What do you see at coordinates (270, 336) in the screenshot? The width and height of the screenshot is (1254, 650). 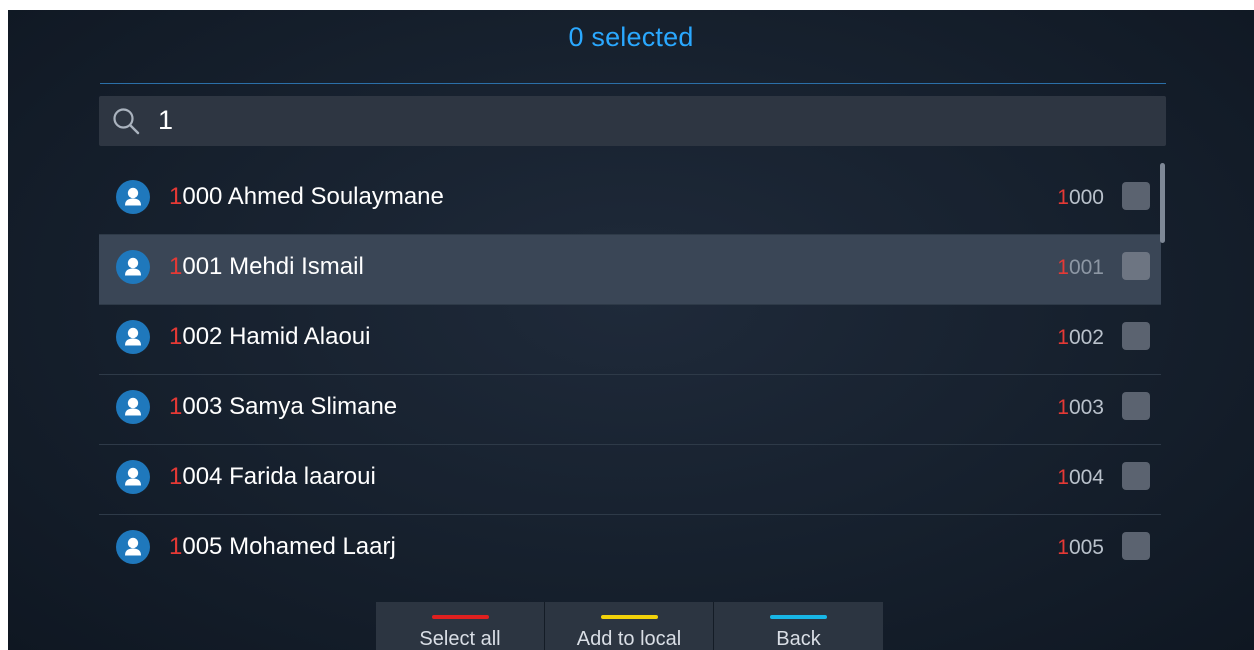 I see `contact-name: 1002 Hamid Alaoui` at bounding box center [270, 336].